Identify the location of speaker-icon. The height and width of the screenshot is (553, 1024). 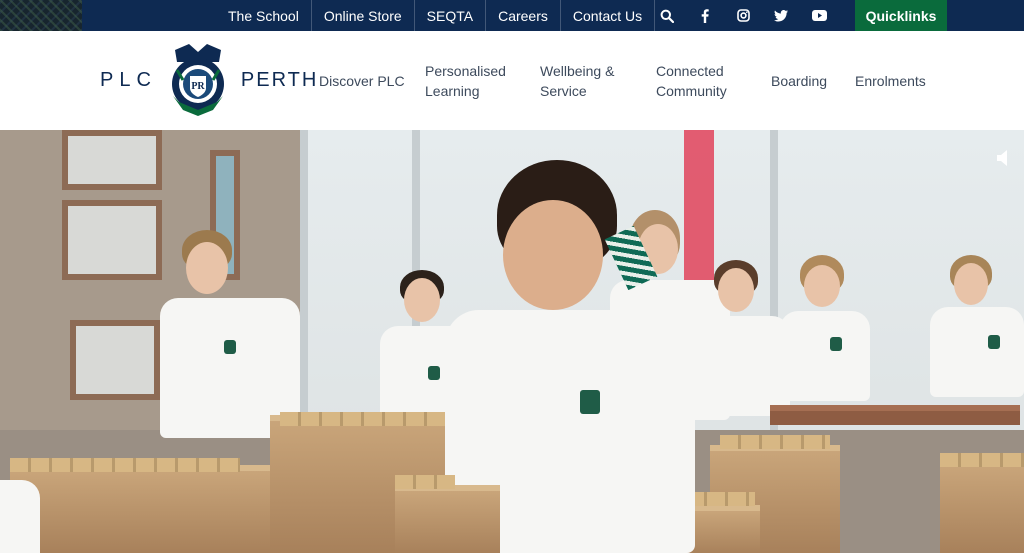
(1004, 158).